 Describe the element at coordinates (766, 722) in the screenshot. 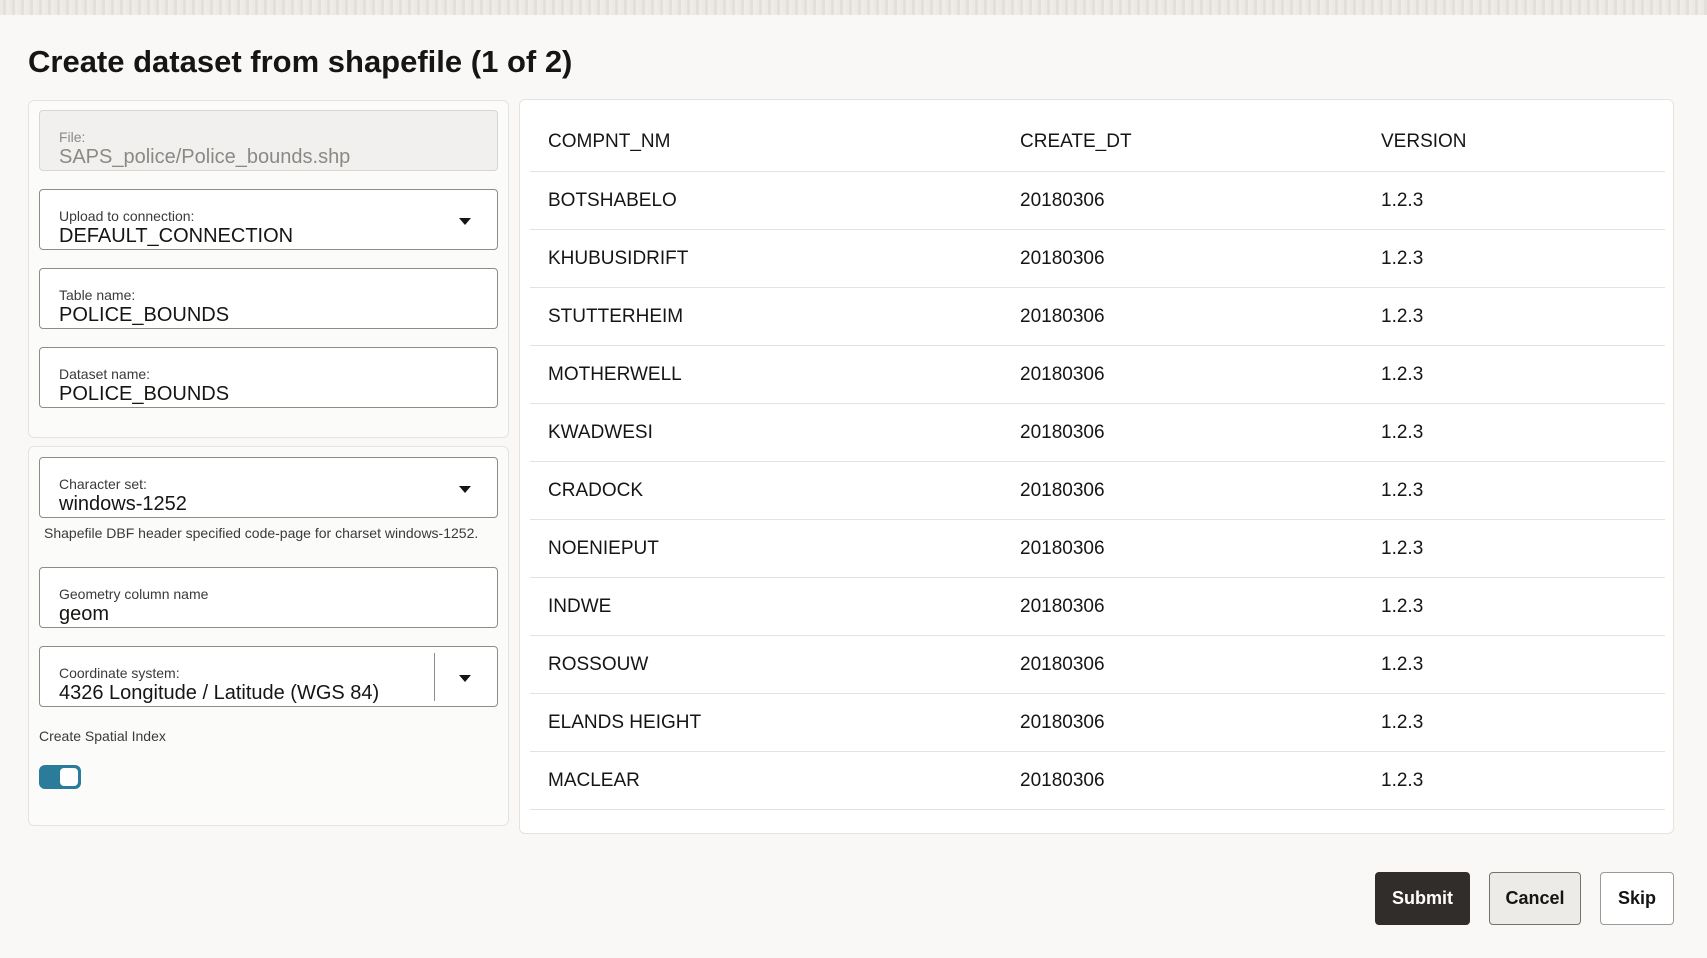

I see `table-cell: ELANDS HEIGHT` at that location.